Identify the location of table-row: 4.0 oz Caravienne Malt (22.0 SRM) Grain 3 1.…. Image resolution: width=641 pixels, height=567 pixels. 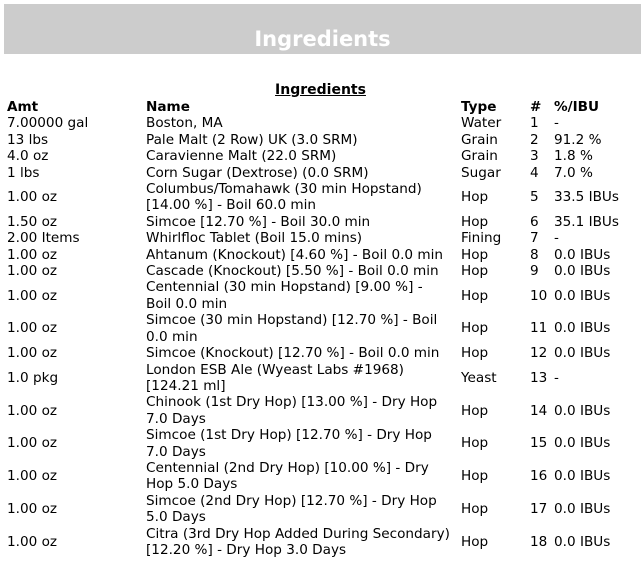
(318, 156).